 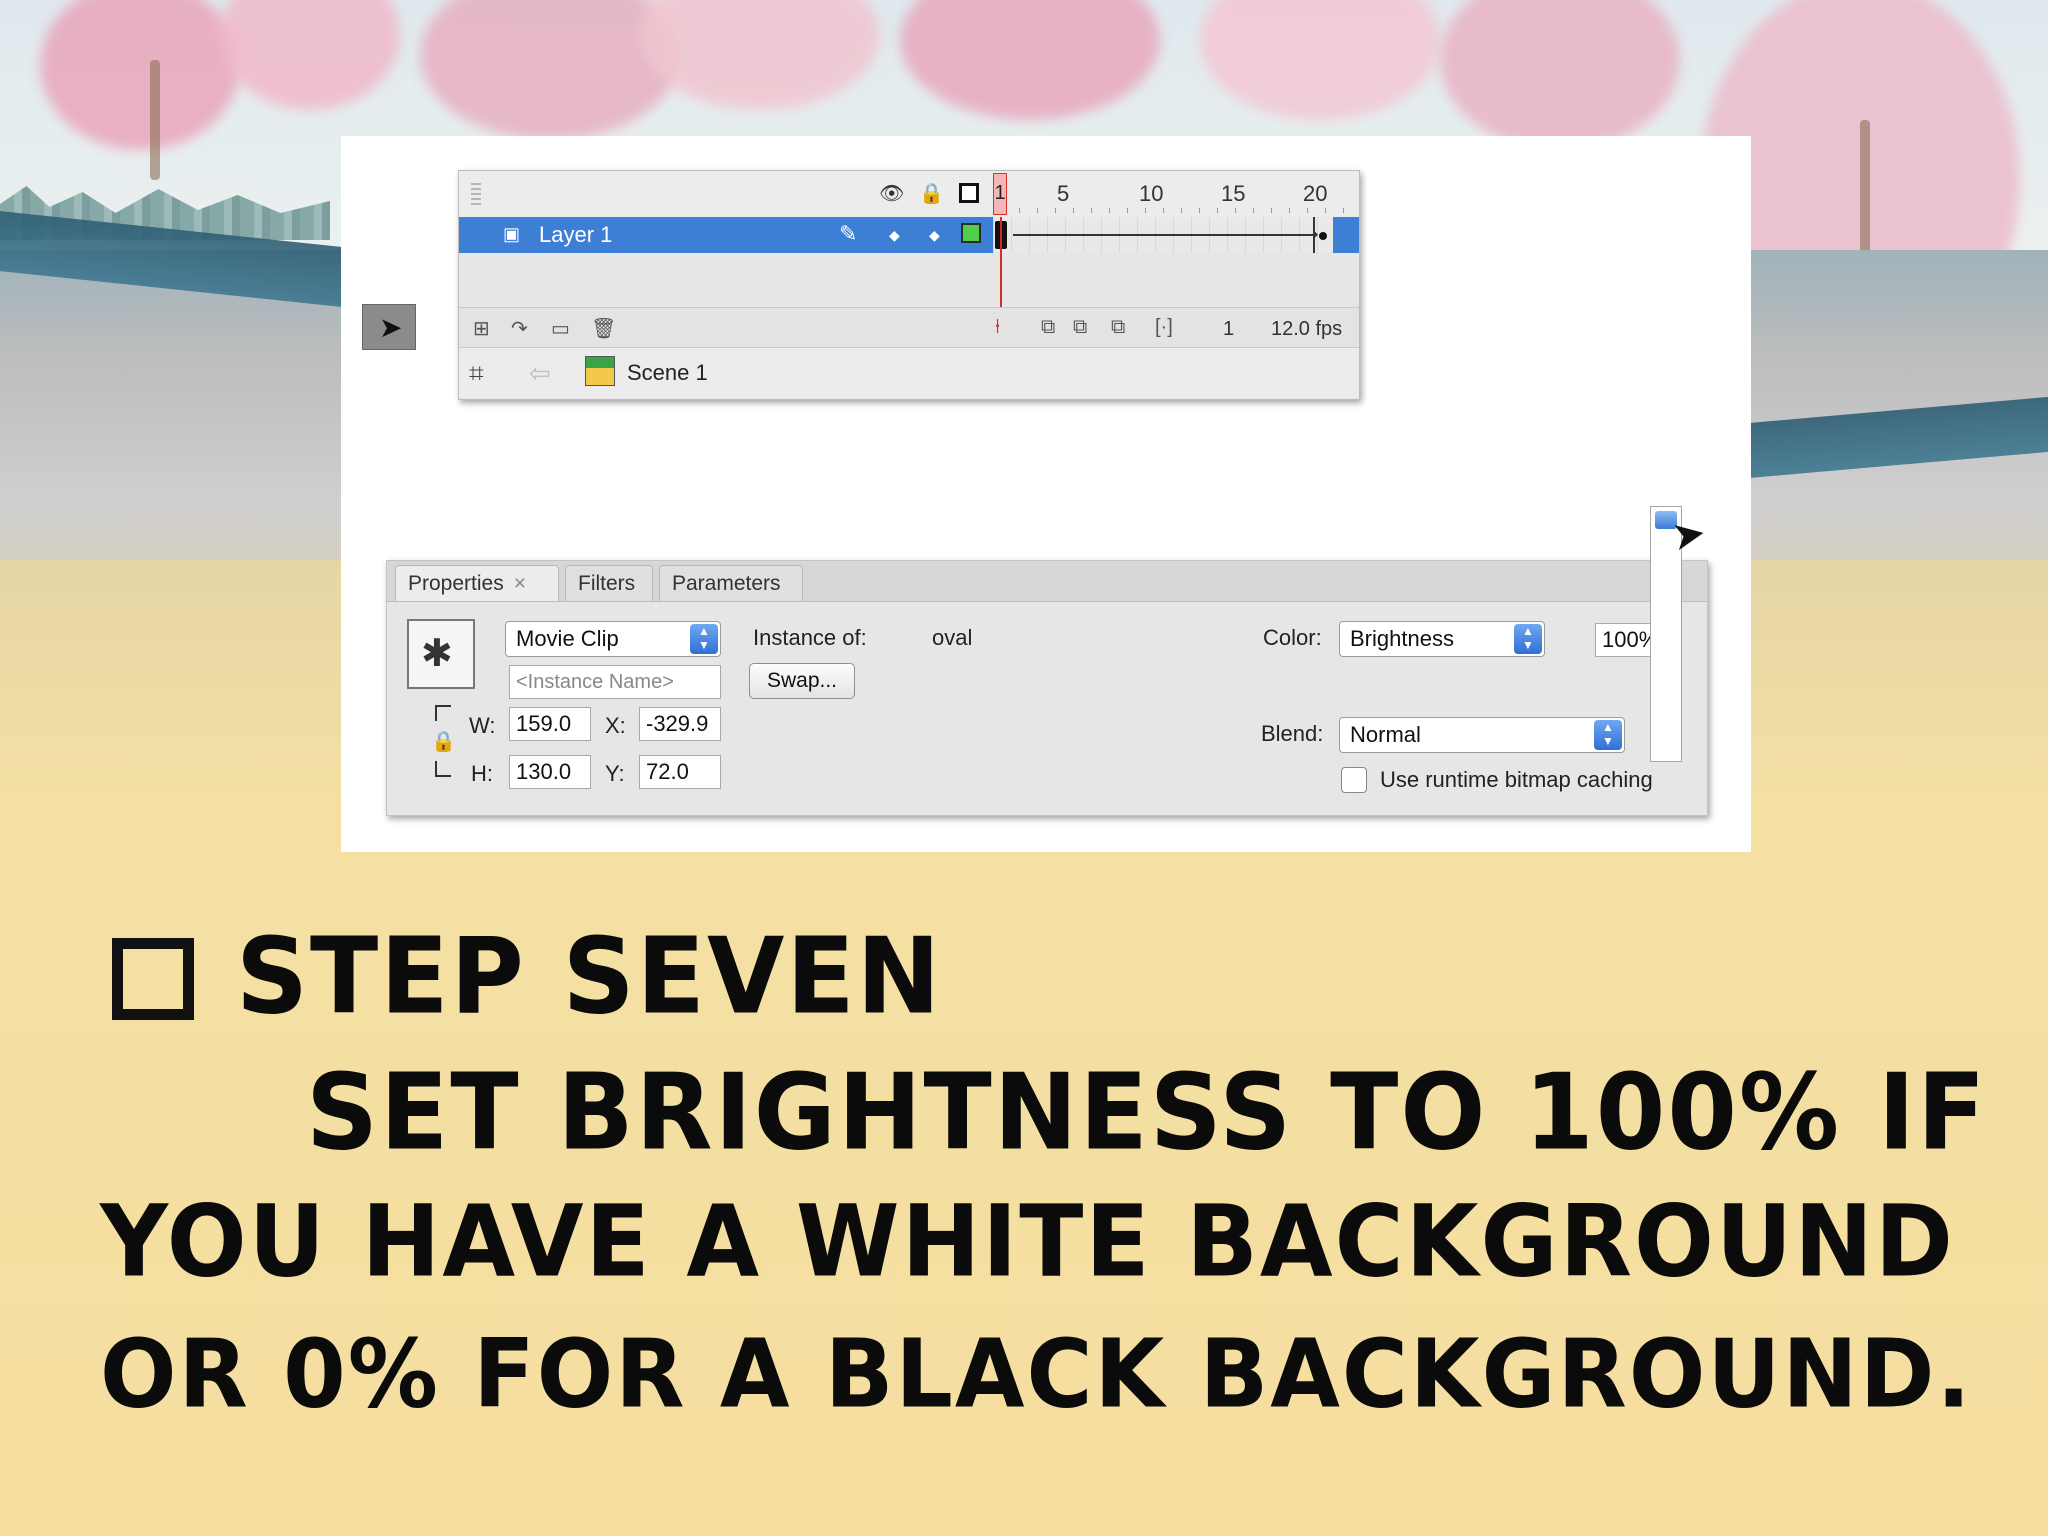 What do you see at coordinates (1233, 193) in the screenshot?
I see `ruler-number: 15` at bounding box center [1233, 193].